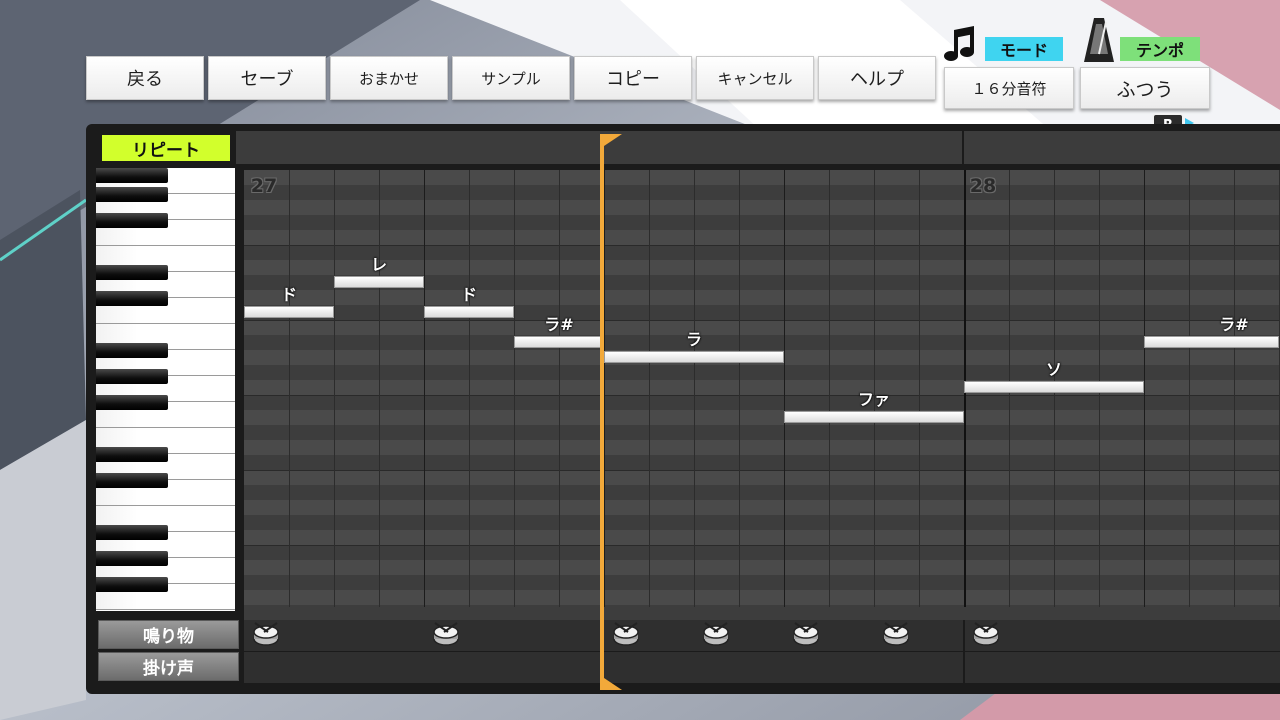 Image resolution: width=1280 pixels, height=720 pixels. Describe the element at coordinates (959, 43) in the screenshot. I see `music-note-icon` at that location.